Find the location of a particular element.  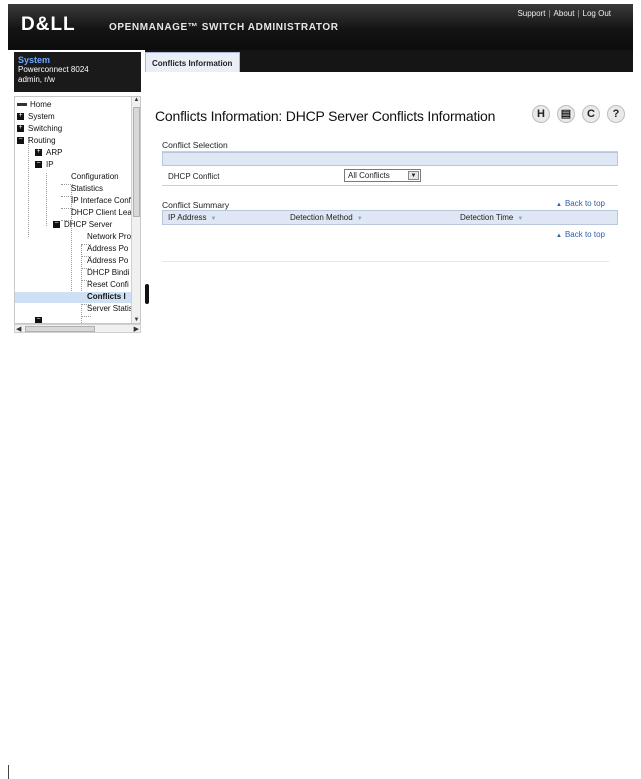

tab-conflicts-information: Conflicts Information is located at coordinates (192, 62).